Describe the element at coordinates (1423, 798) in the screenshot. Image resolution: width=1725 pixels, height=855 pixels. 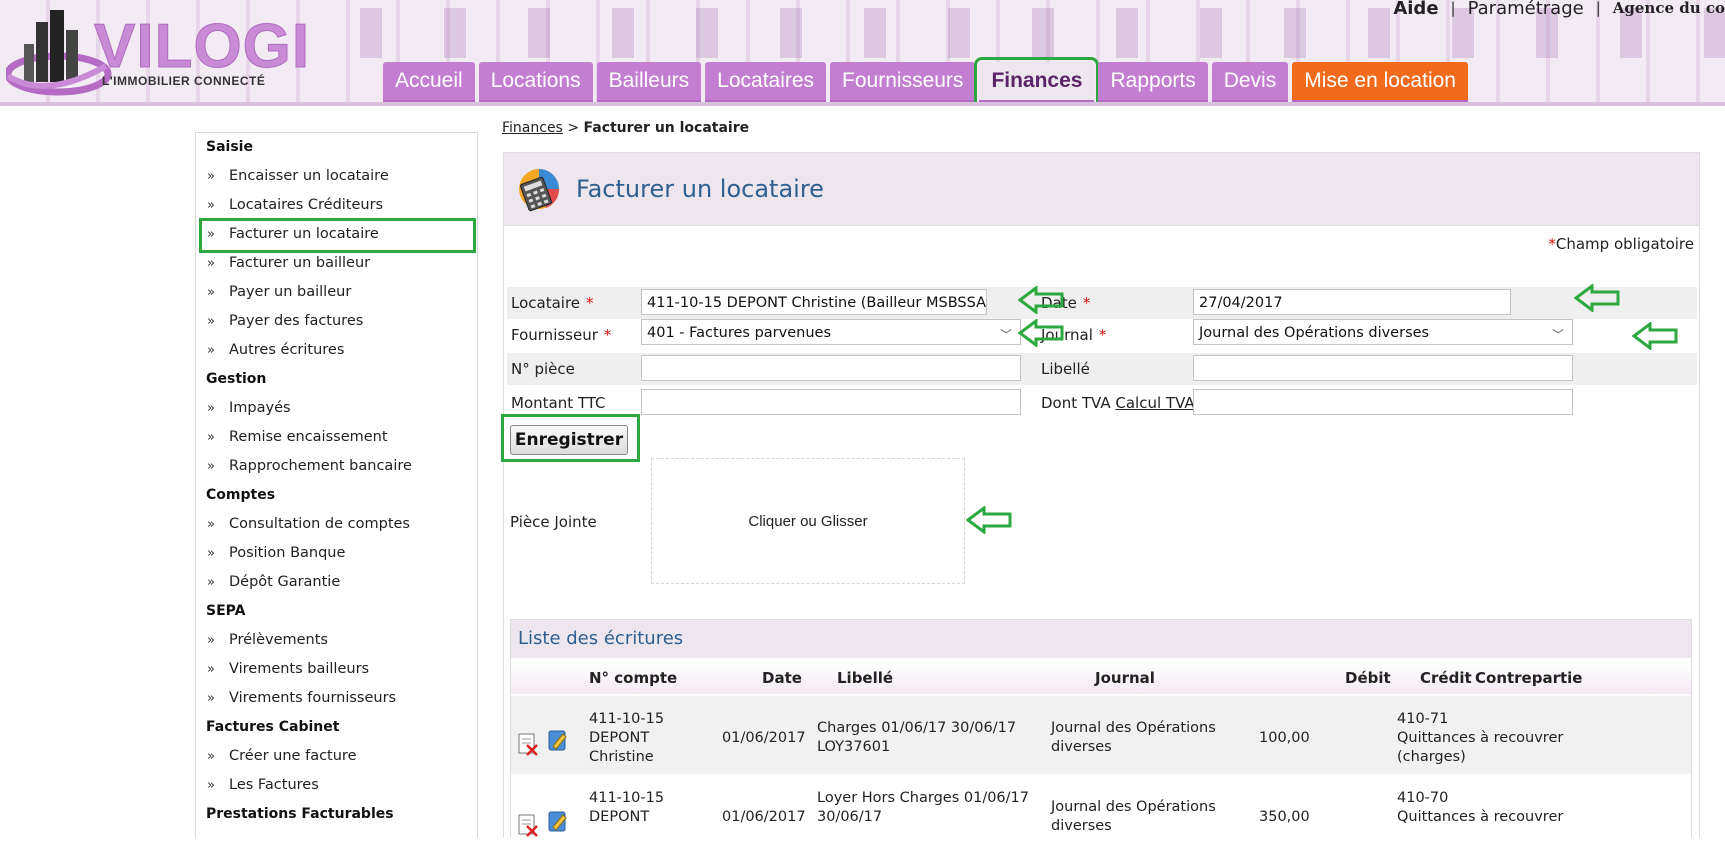
I see `row-counterpart-line: 410-70` at that location.